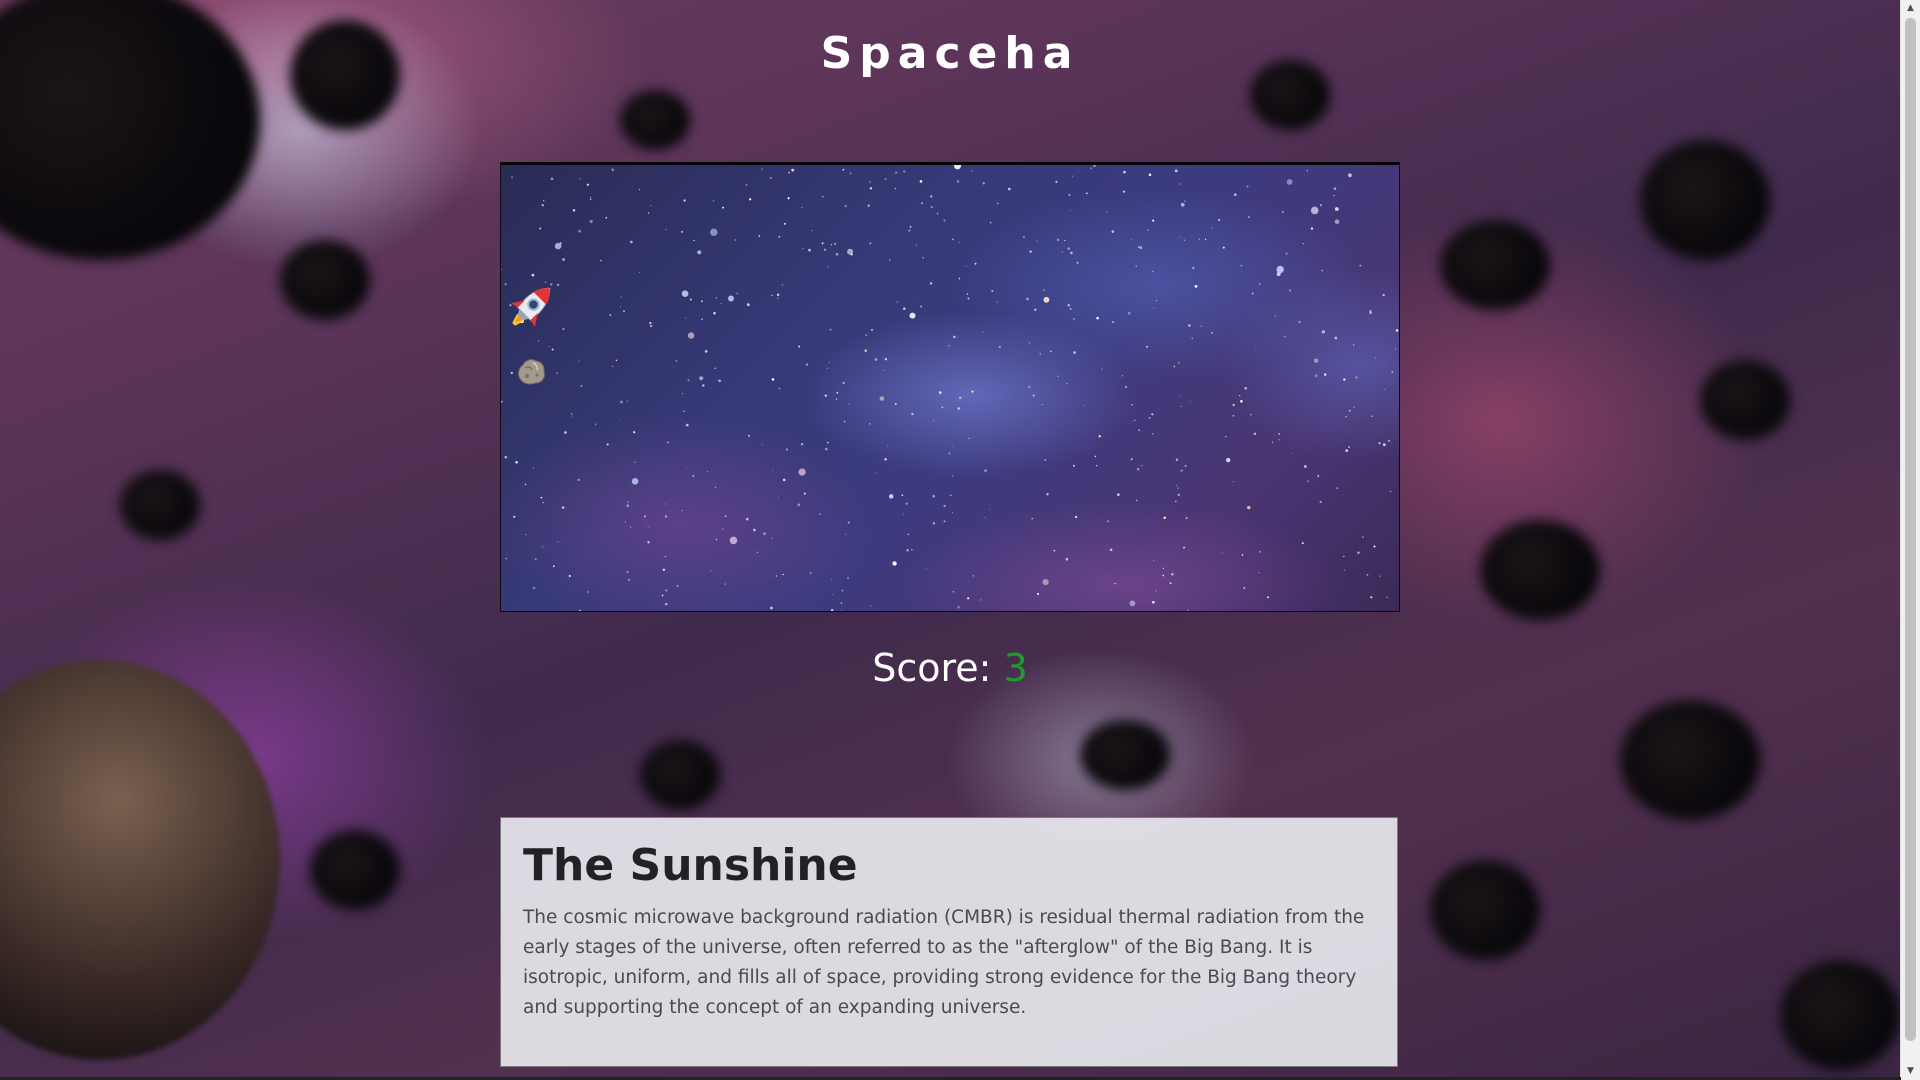 The width and height of the screenshot is (1920, 1080). What do you see at coordinates (1910, 8) in the screenshot?
I see `scroll-up-arrow-icon: ▲` at bounding box center [1910, 8].